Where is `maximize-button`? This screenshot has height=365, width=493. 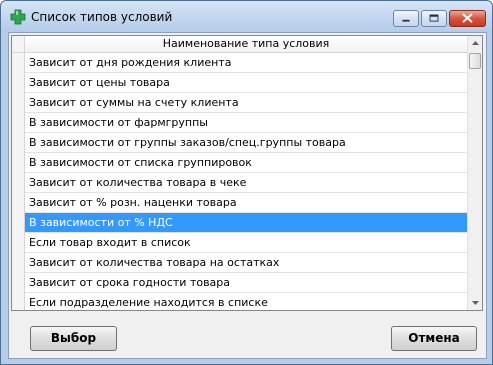 maximize-button is located at coordinates (434, 18).